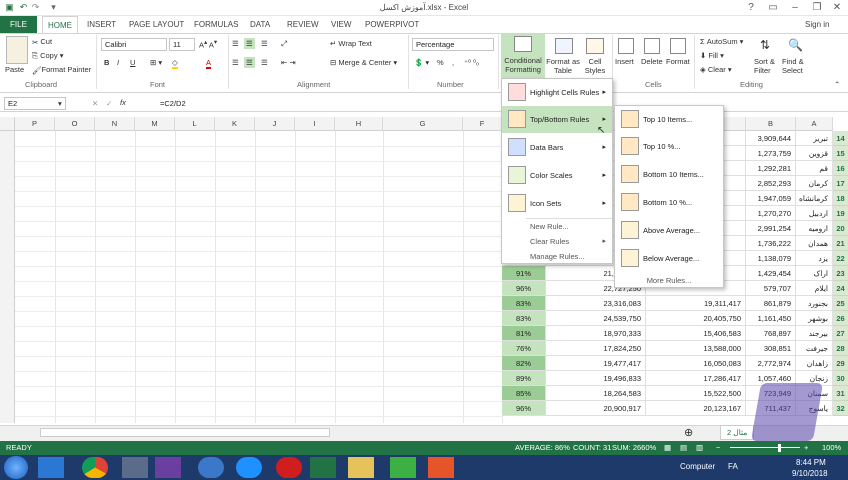 The image size is (848, 480). I want to click on start-button, so click(16, 467).